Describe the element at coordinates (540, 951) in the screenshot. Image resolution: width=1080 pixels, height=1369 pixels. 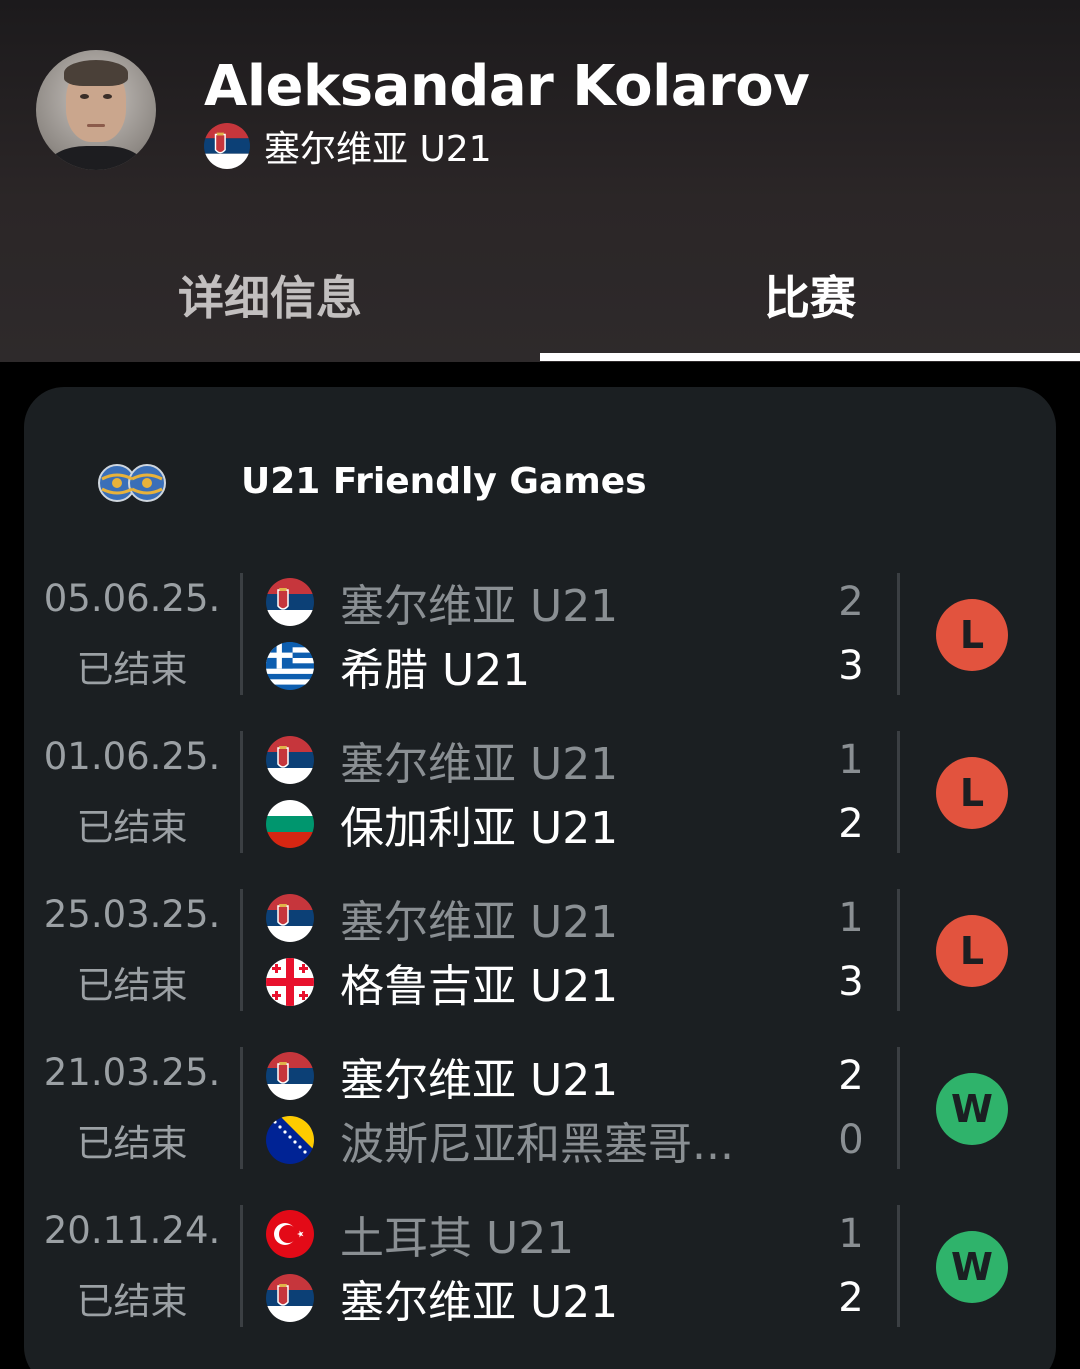
I see `match-row: 25.03.25. 已结束 塞尔维亚 U21 1 格鲁吉亚 U21 3 L` at that location.